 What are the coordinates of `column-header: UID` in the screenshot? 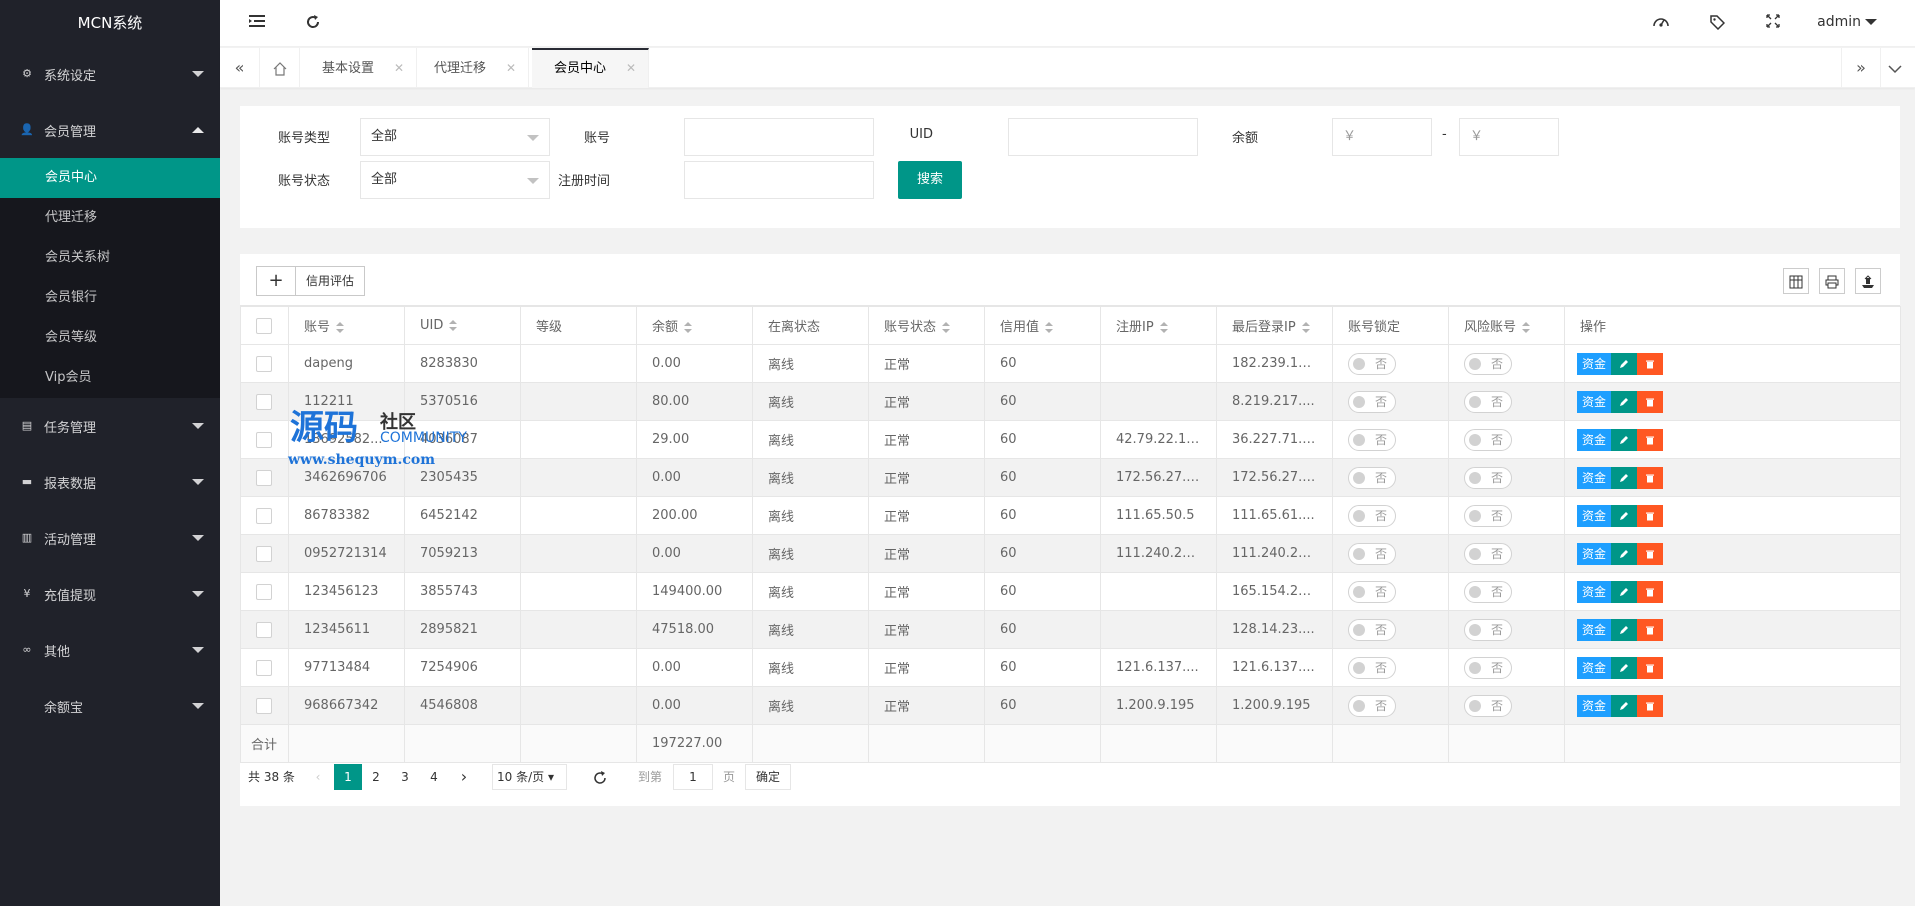 It's located at (462, 325).